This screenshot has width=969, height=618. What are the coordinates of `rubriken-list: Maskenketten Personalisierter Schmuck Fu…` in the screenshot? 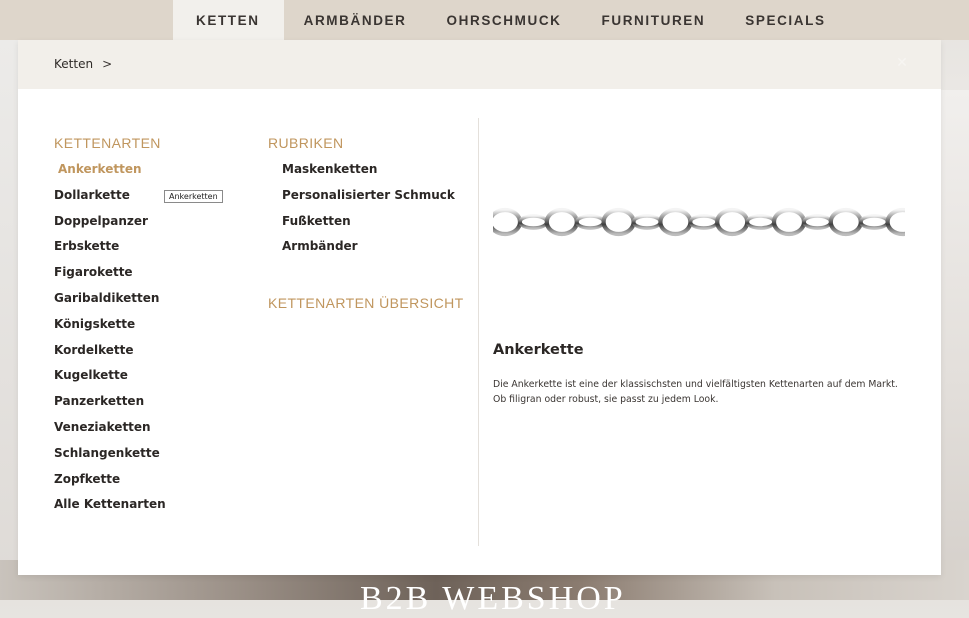 It's located at (368, 213).